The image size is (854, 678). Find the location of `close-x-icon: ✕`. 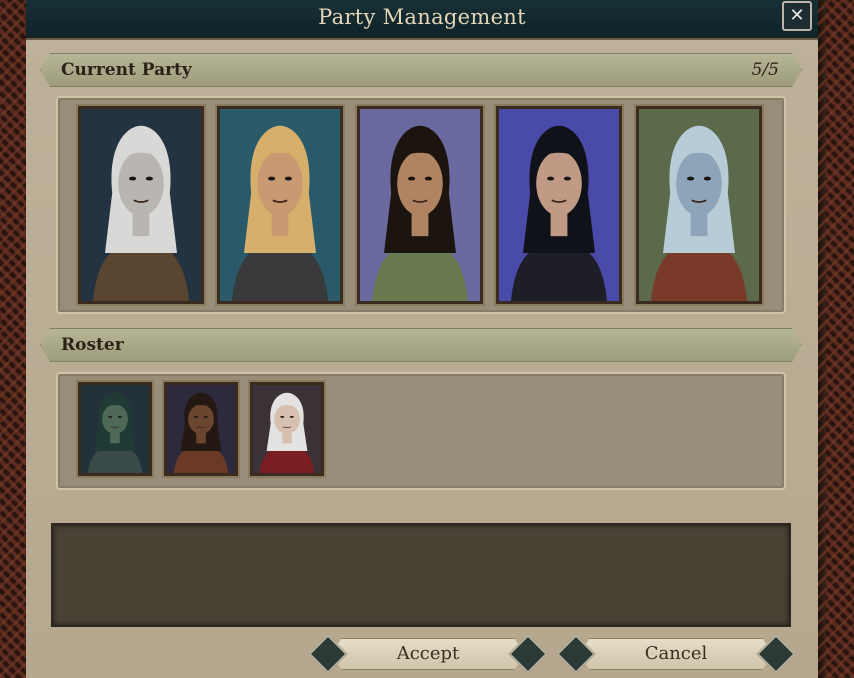

close-x-icon: ✕ is located at coordinates (797, 15).